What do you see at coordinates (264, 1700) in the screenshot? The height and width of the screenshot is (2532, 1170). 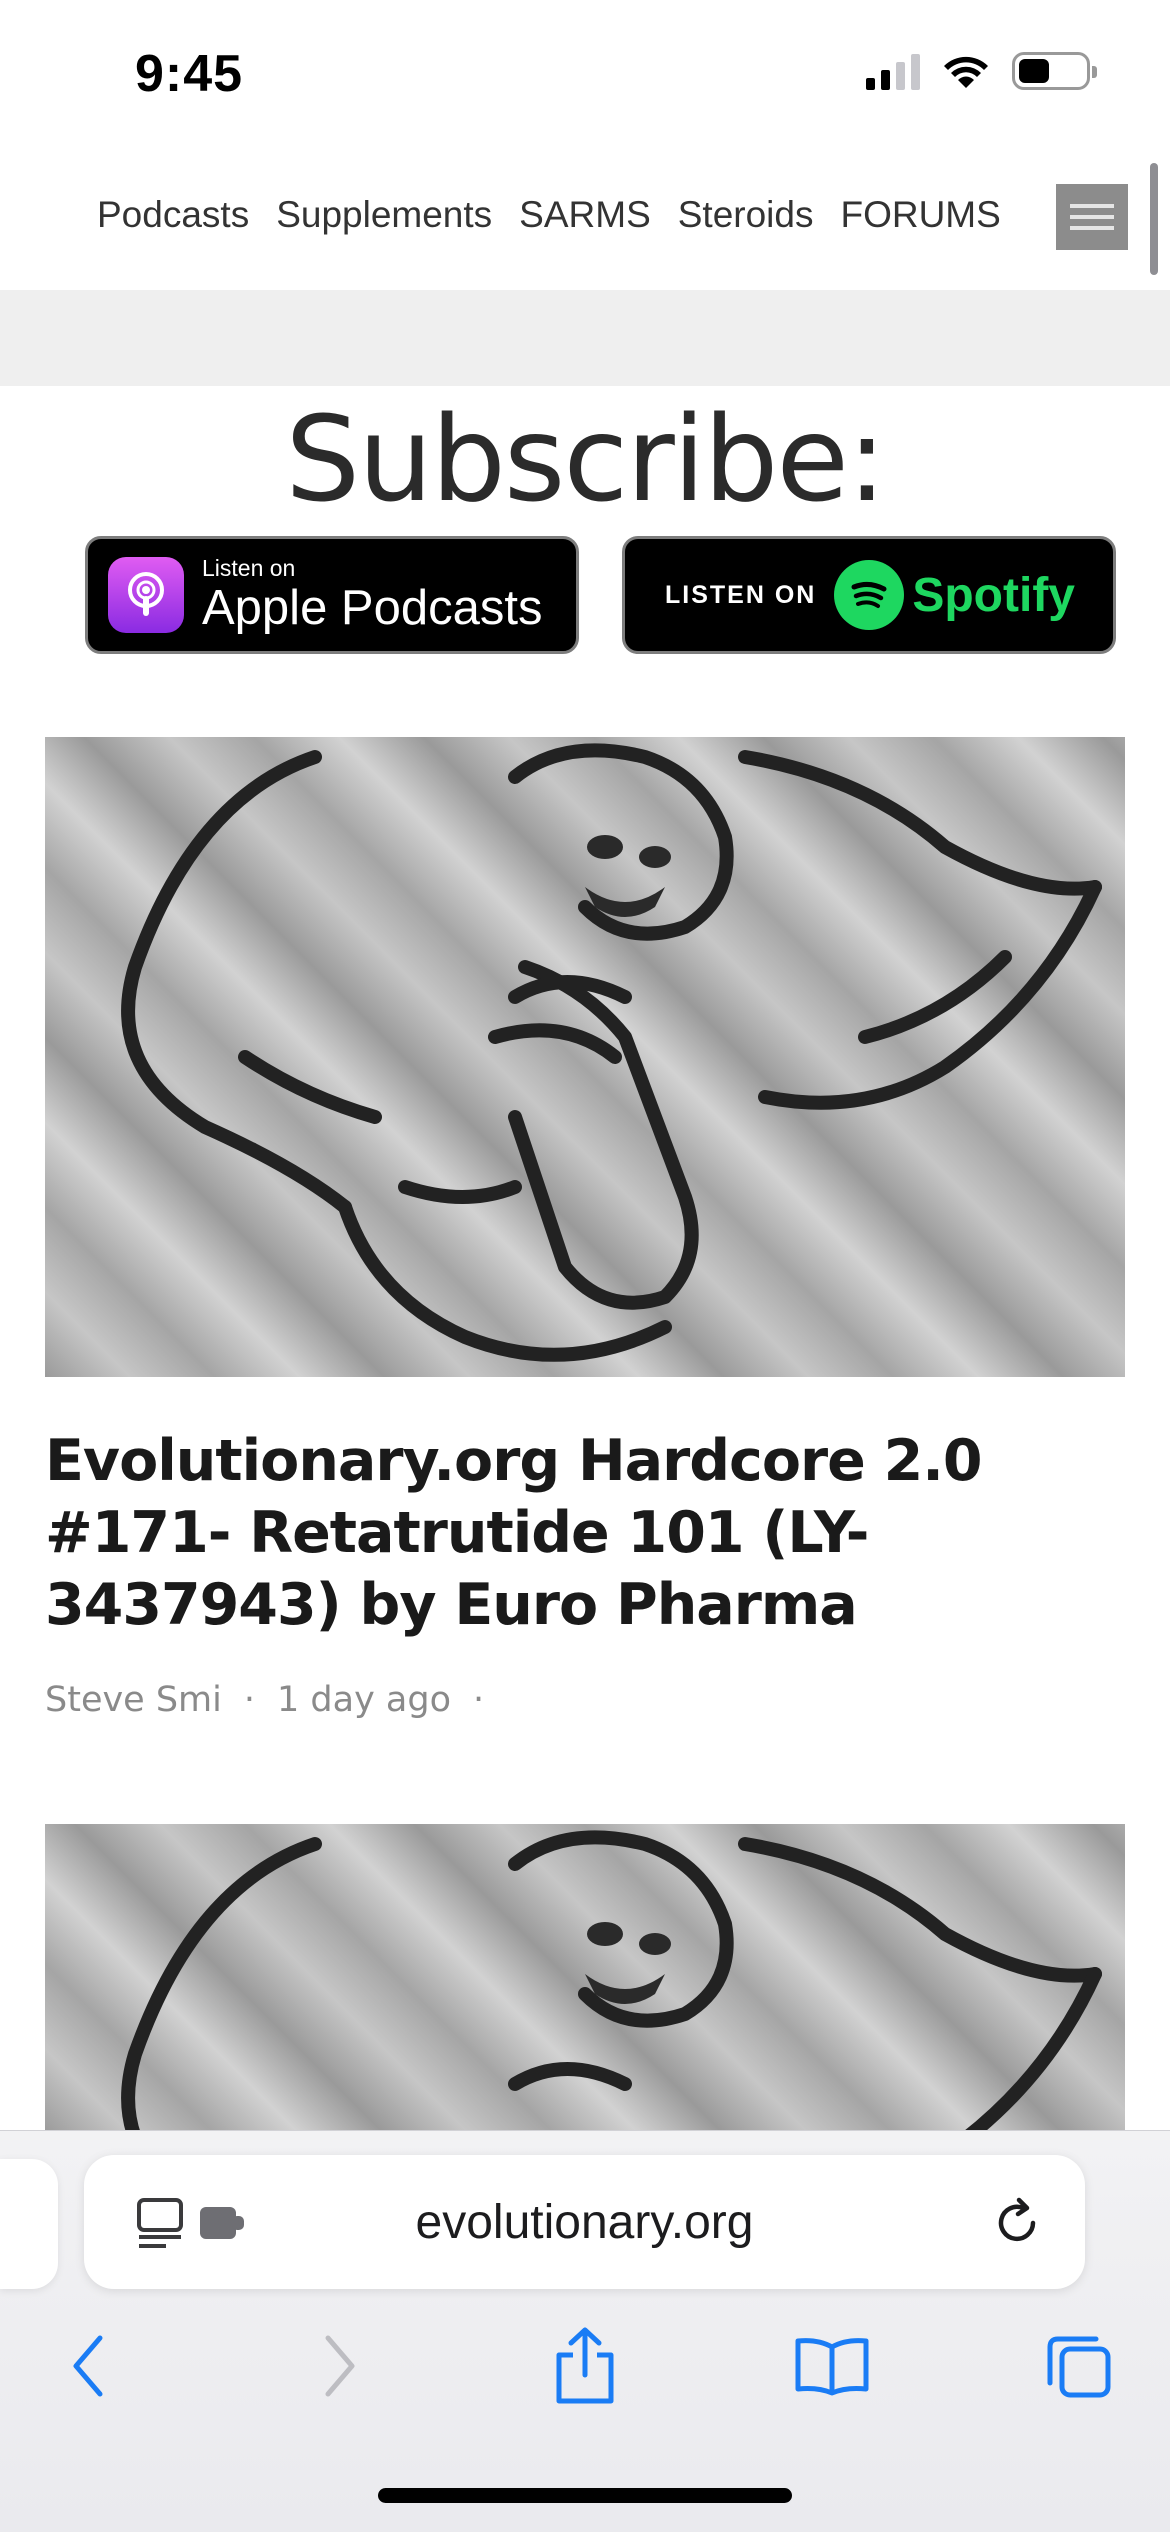 I see `article-meta: Steve Smi · 1 day ago ·` at bounding box center [264, 1700].